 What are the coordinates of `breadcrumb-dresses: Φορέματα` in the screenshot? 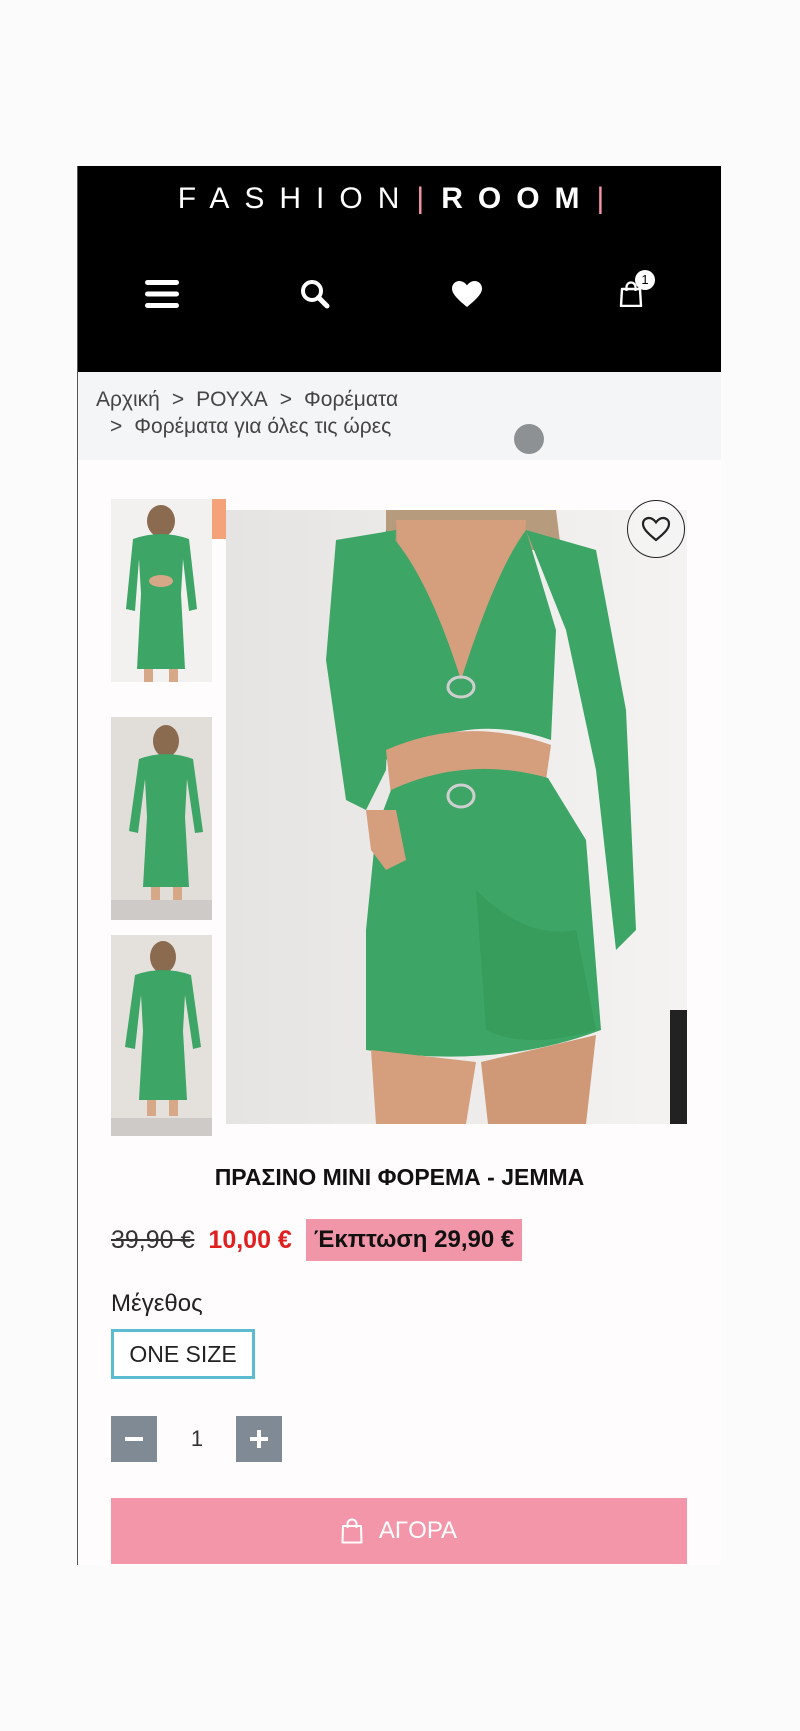 It's located at (351, 399).